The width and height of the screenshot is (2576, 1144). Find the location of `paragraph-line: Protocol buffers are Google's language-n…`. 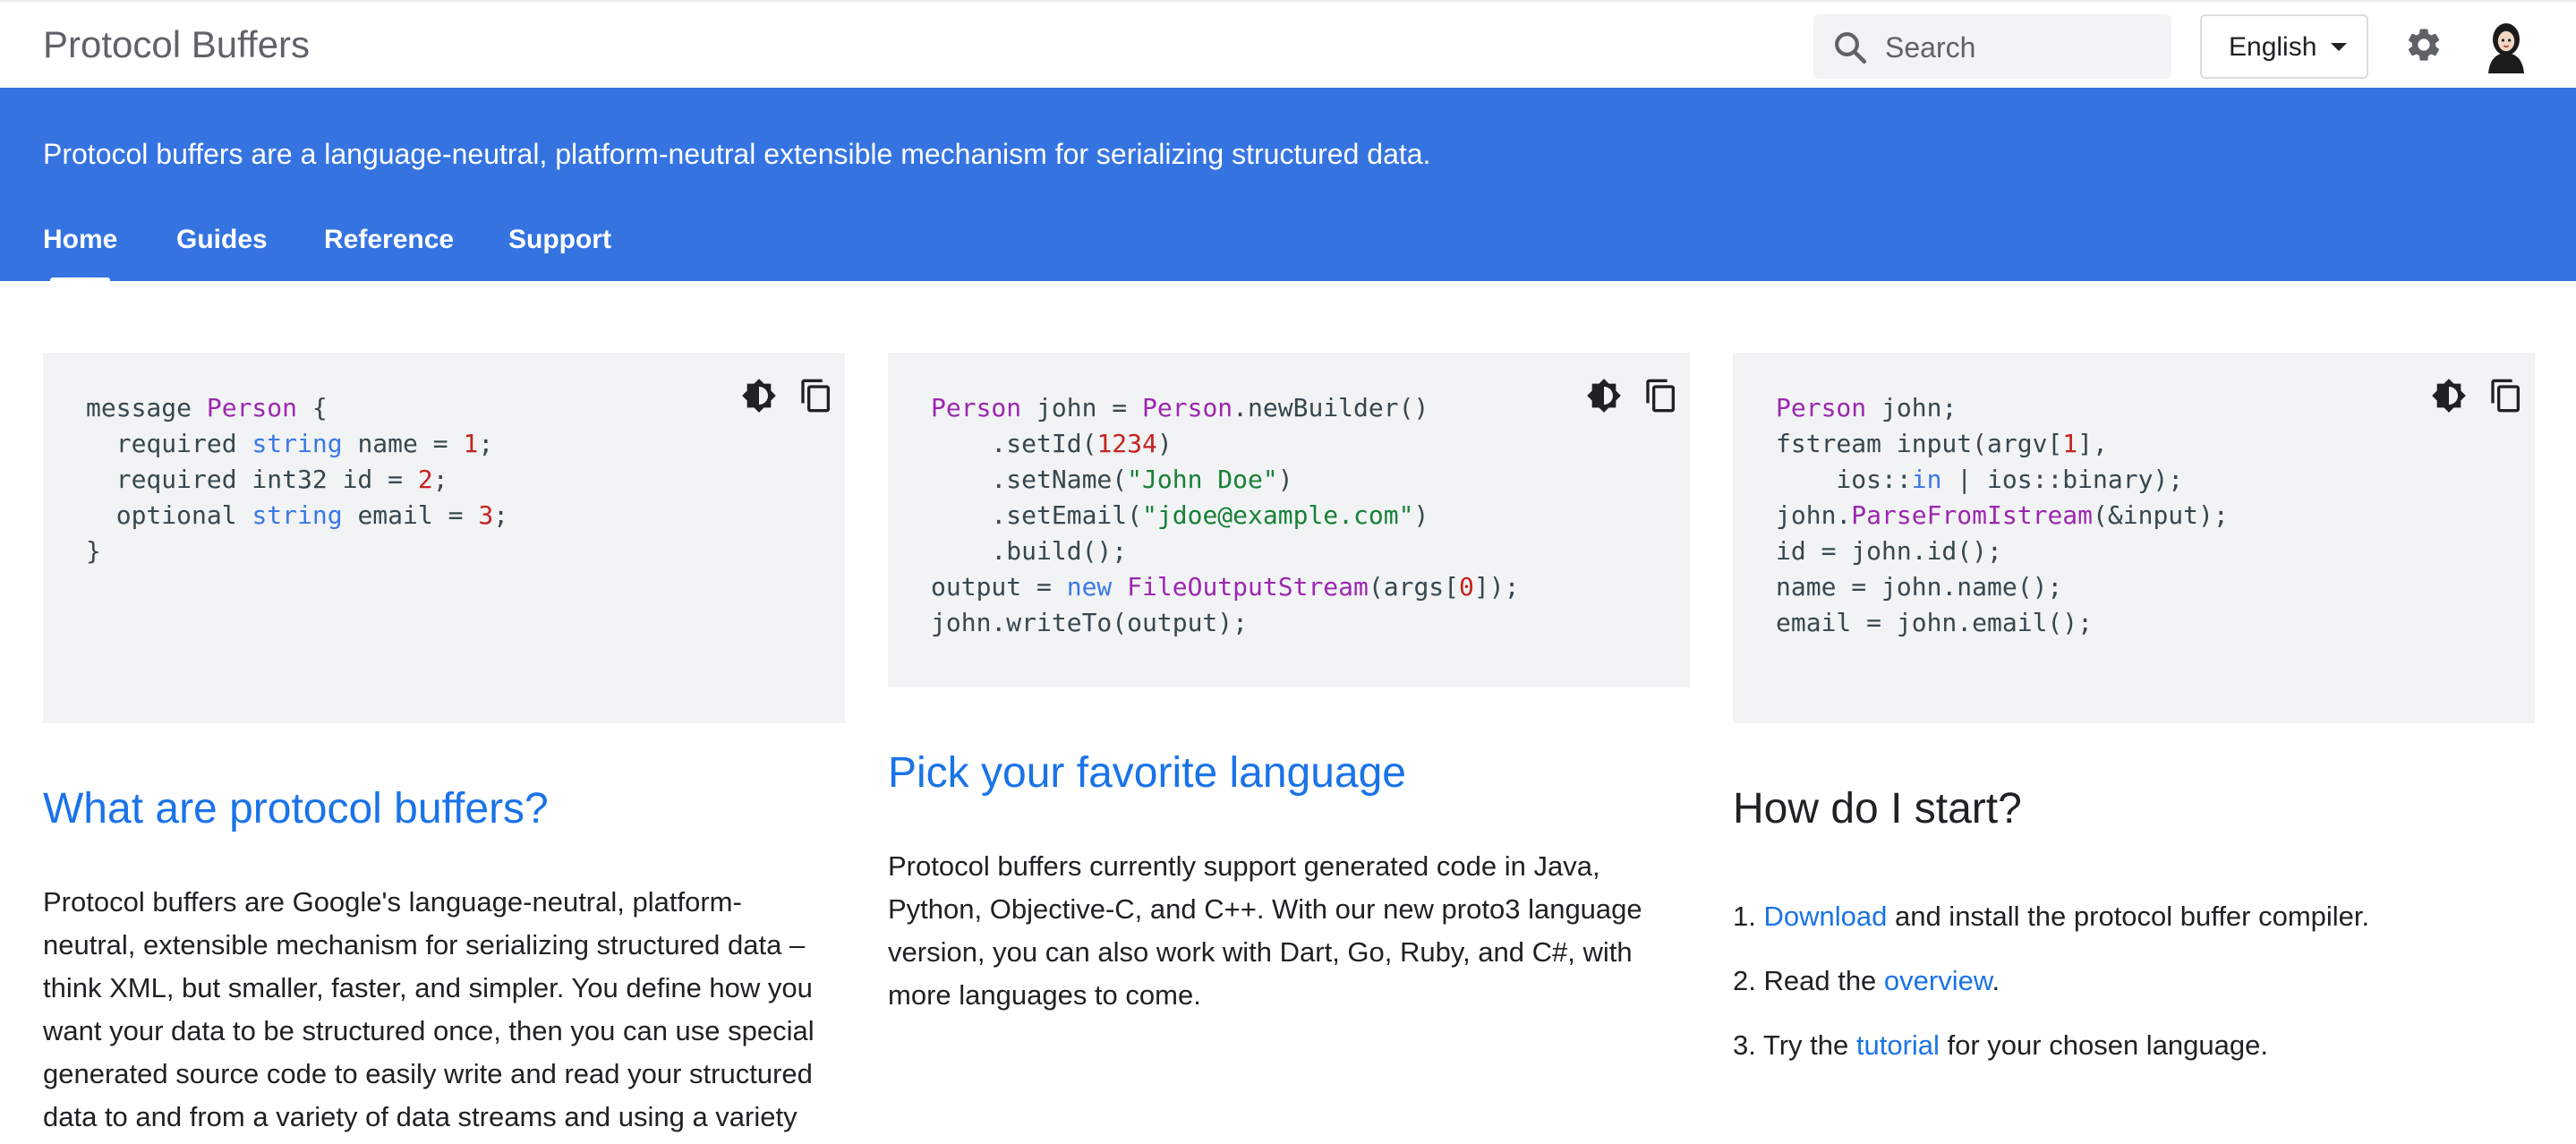

paragraph-line: Protocol buffers are Google's language-n… is located at coordinates (392, 902).